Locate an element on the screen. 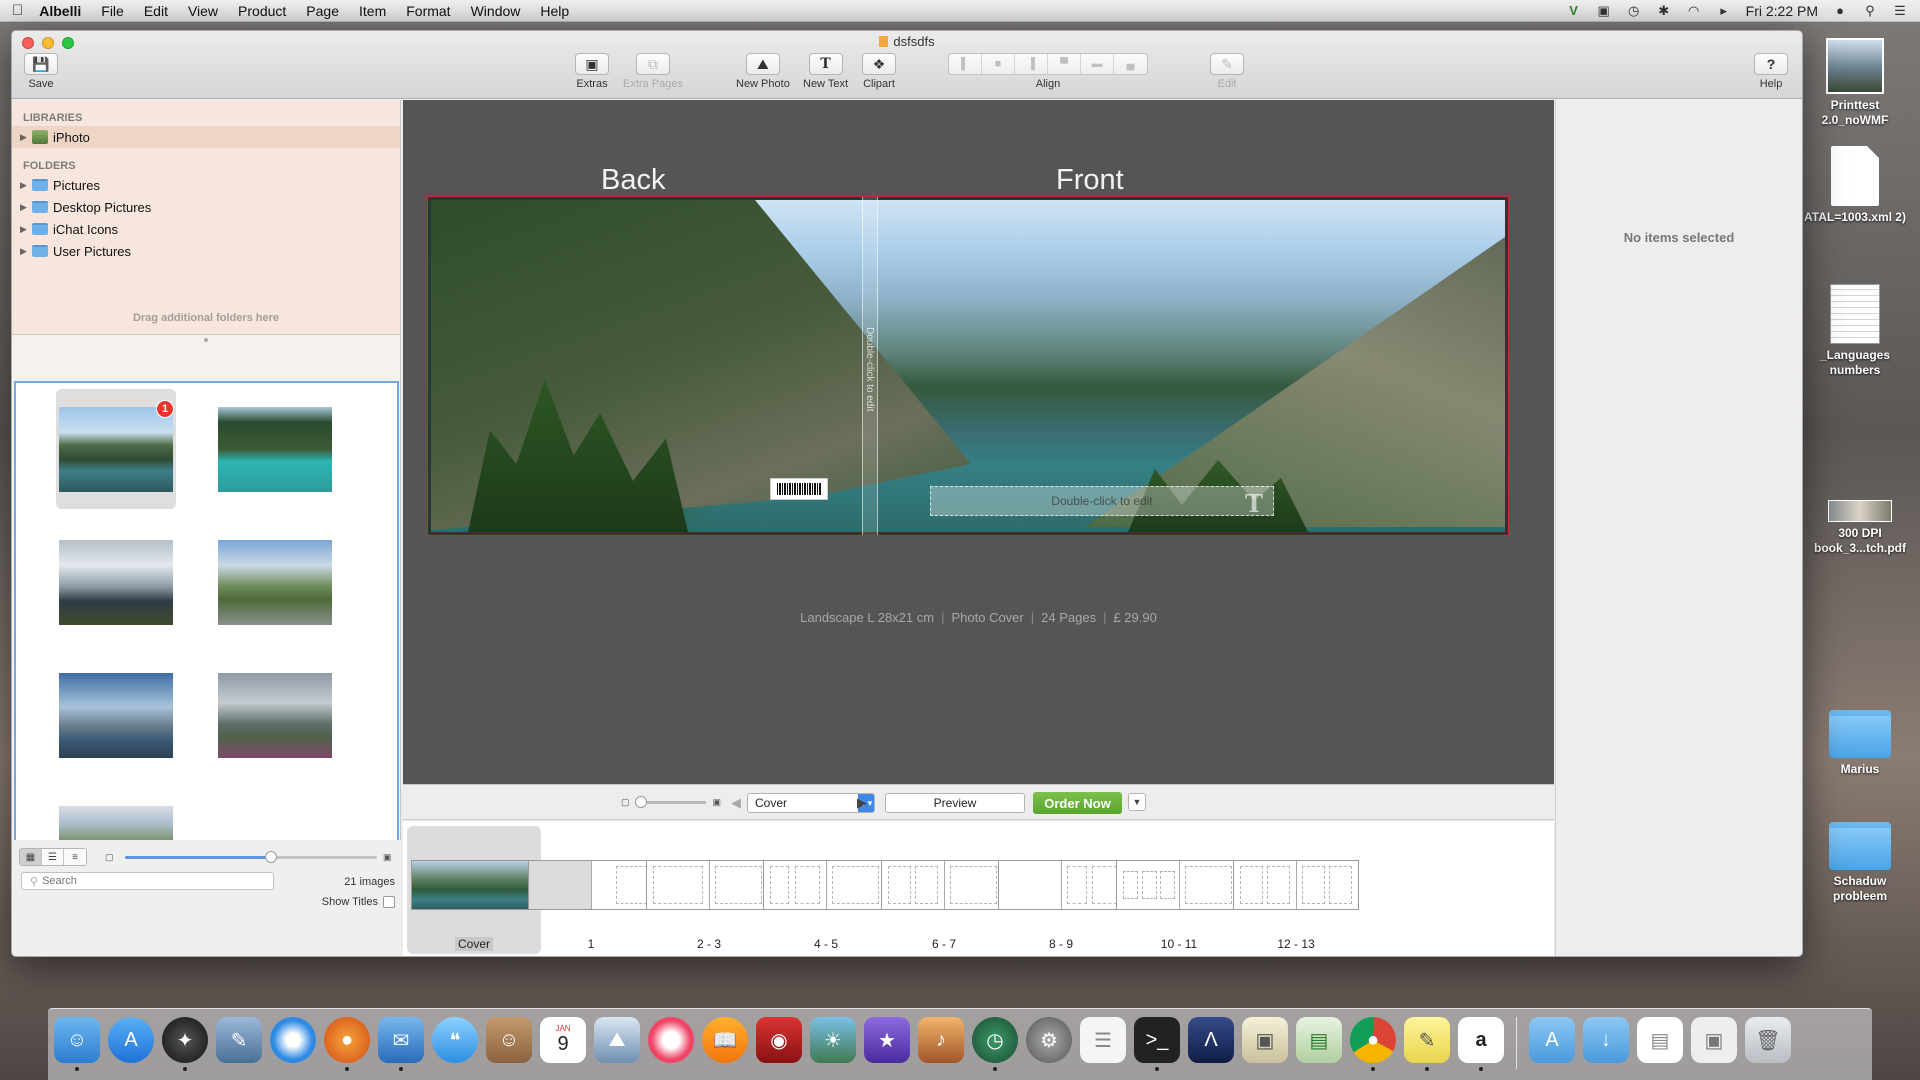 Image resolution: width=1920 pixels, height=1080 pixels. search-field: ⚲ is located at coordinates (147, 881).